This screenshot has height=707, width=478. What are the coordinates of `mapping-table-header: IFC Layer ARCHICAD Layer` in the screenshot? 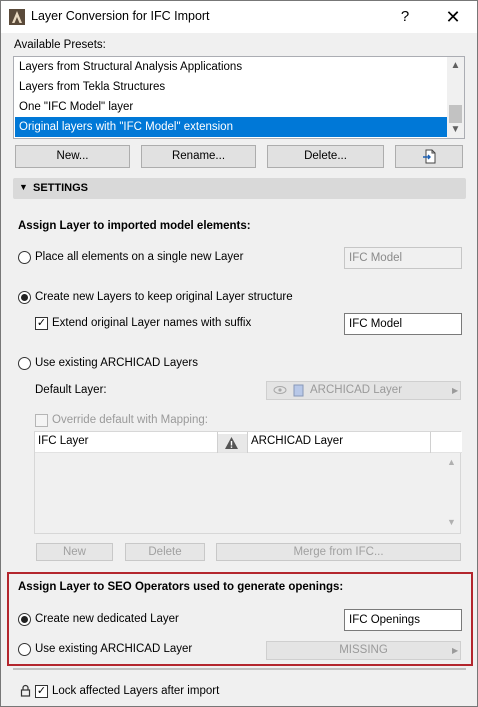 It's located at (248, 442).